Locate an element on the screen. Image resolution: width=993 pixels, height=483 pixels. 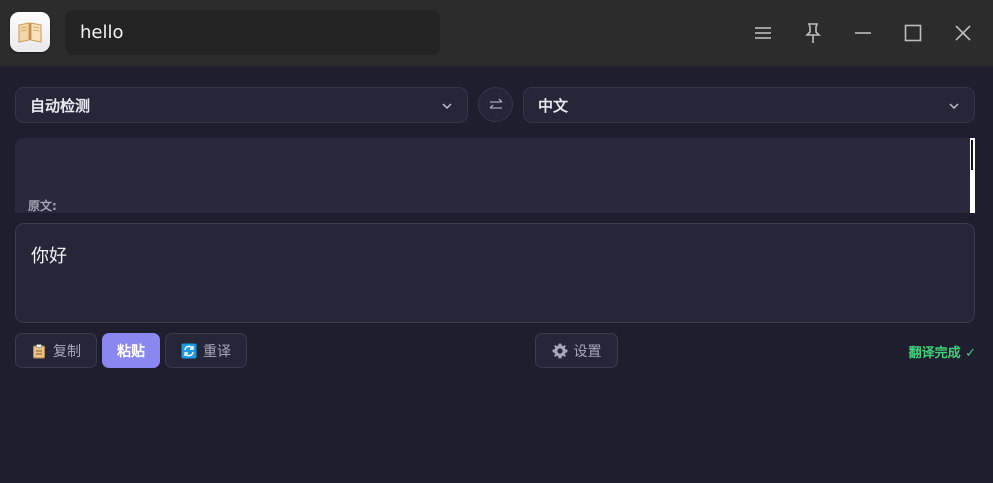
source-language-select: 自动检测 is located at coordinates (241, 105).